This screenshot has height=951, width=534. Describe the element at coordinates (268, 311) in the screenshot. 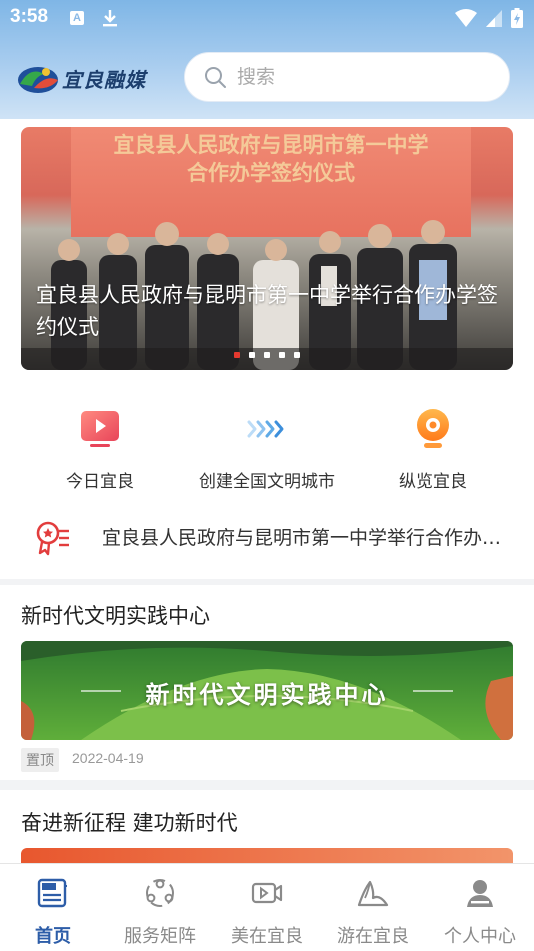

I see `banner-caption: 宜良县人民政府与昆明市第一中学举行合作办学签约仪式` at that location.